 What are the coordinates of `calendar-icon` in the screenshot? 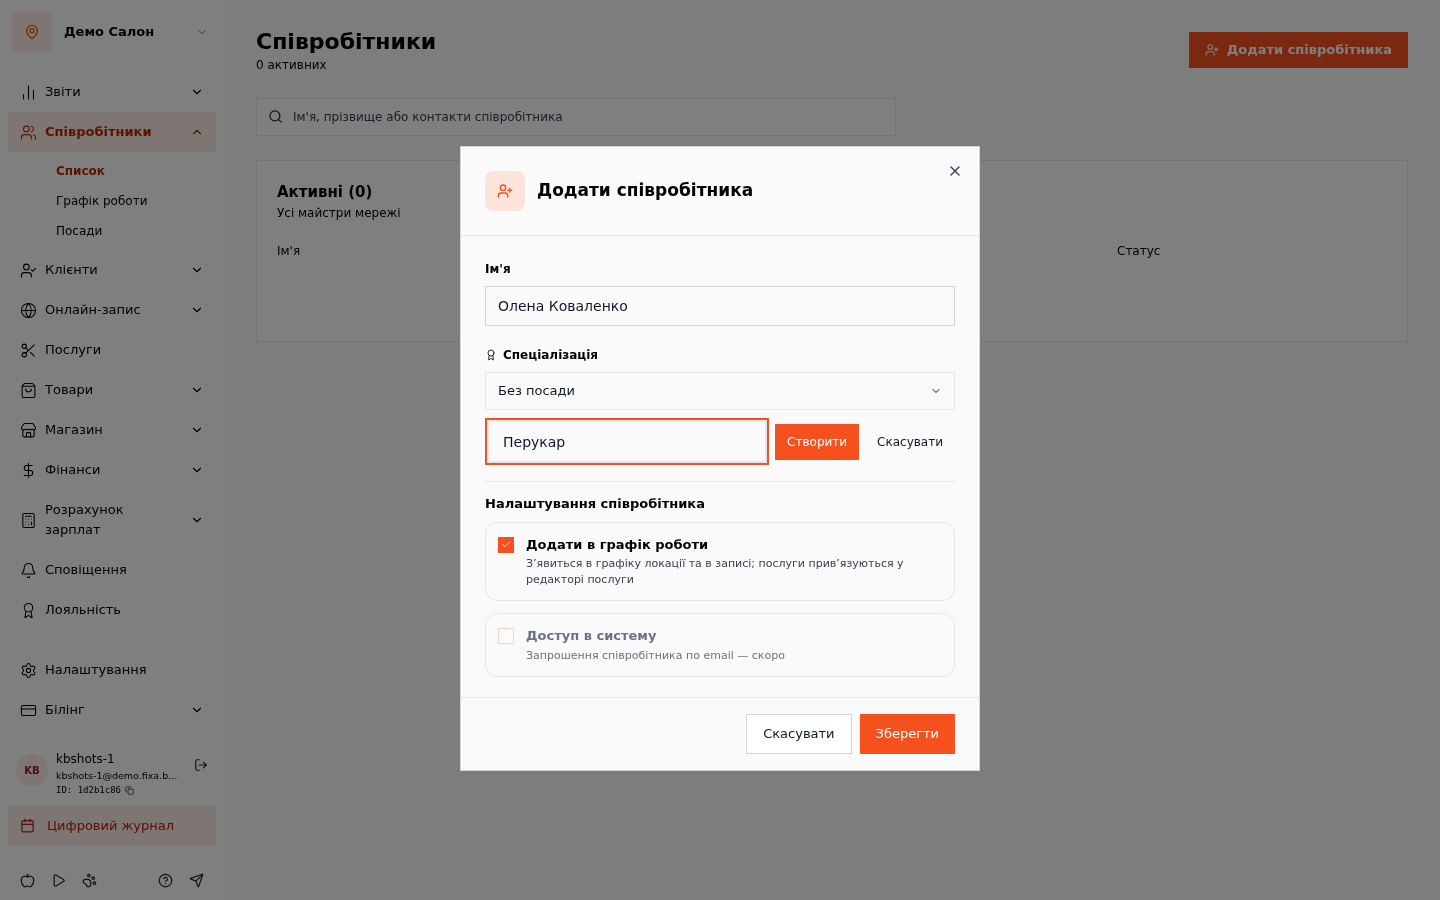 It's located at (27, 825).